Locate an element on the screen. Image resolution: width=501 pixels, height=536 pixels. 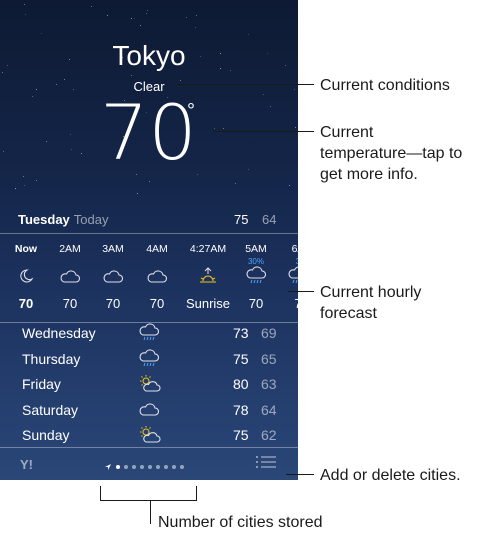
forecast-low: 65 is located at coordinates (269, 358).